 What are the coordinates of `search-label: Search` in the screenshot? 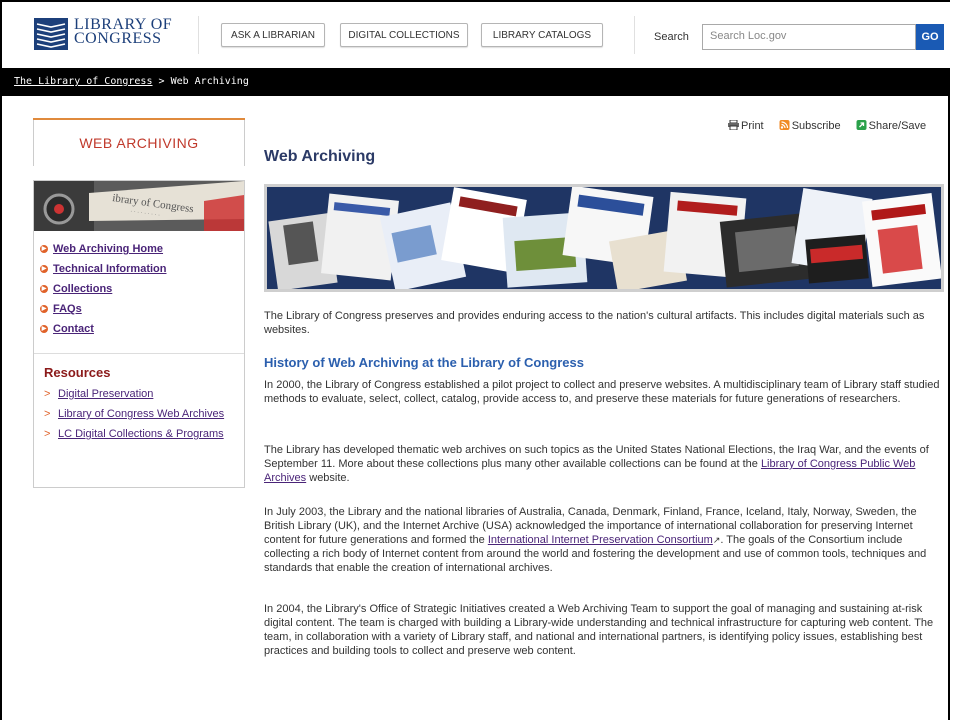 It's located at (671, 37).